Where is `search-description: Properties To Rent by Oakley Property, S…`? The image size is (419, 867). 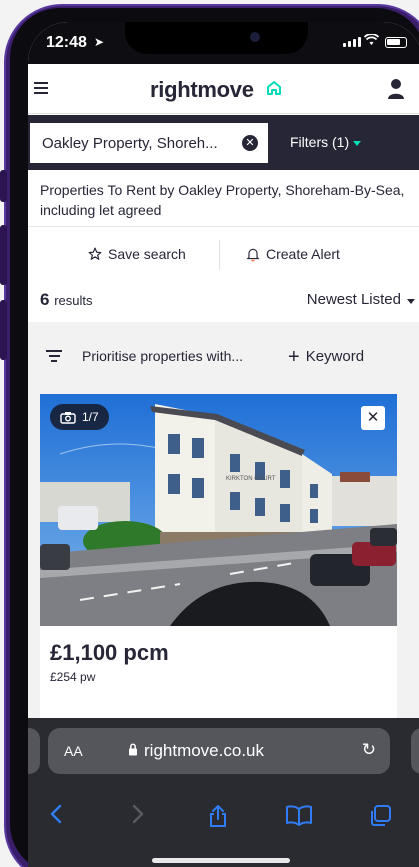 search-description: Properties To Rent by Oakley Property, S… is located at coordinates (222, 200).